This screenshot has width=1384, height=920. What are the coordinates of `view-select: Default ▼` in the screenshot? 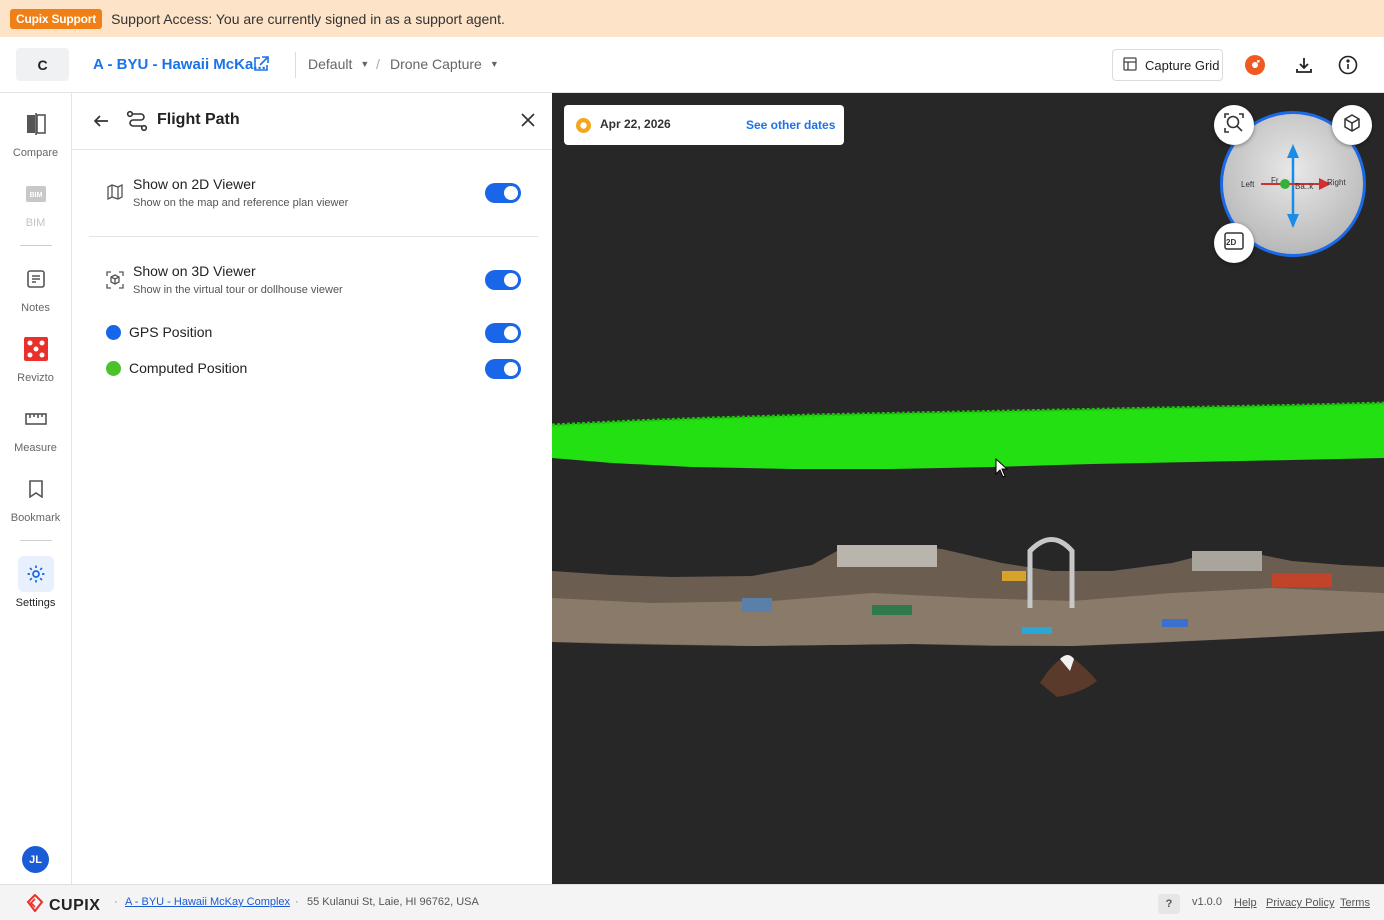 It's located at (338, 64).